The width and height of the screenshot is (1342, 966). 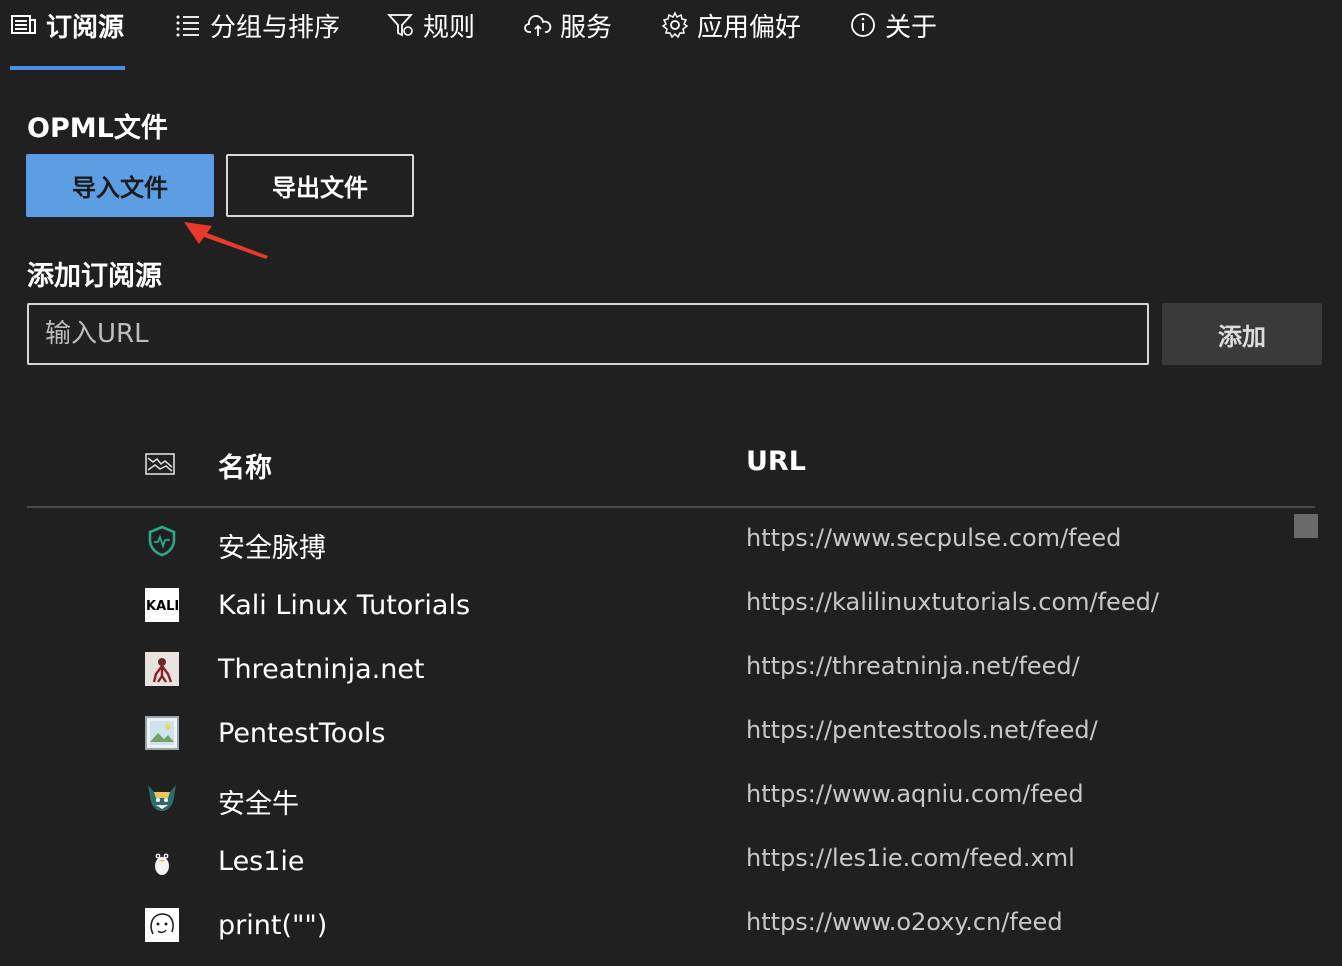 I want to click on aqniu-mascot-icon, so click(x=162, y=797).